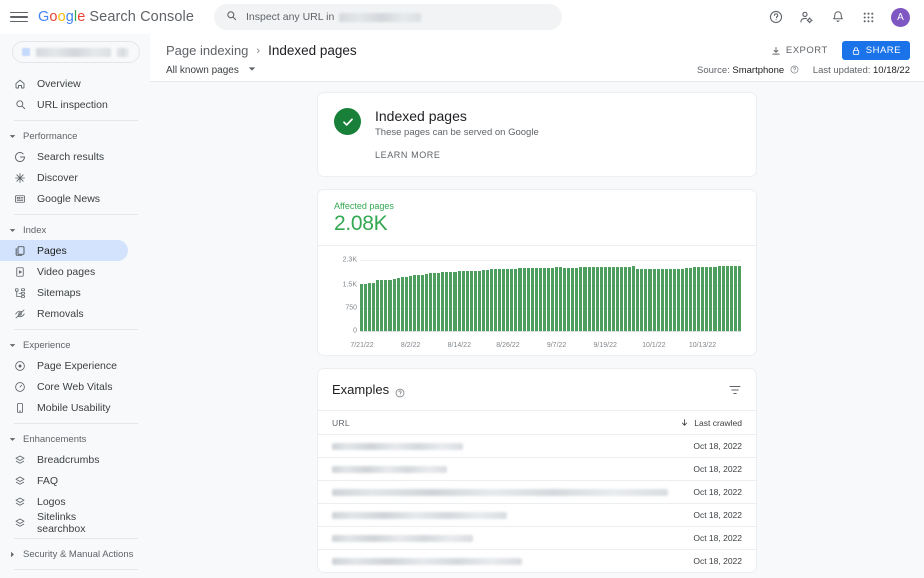  What do you see at coordinates (19, 17) in the screenshot?
I see `hamburger-icon` at bounding box center [19, 17].